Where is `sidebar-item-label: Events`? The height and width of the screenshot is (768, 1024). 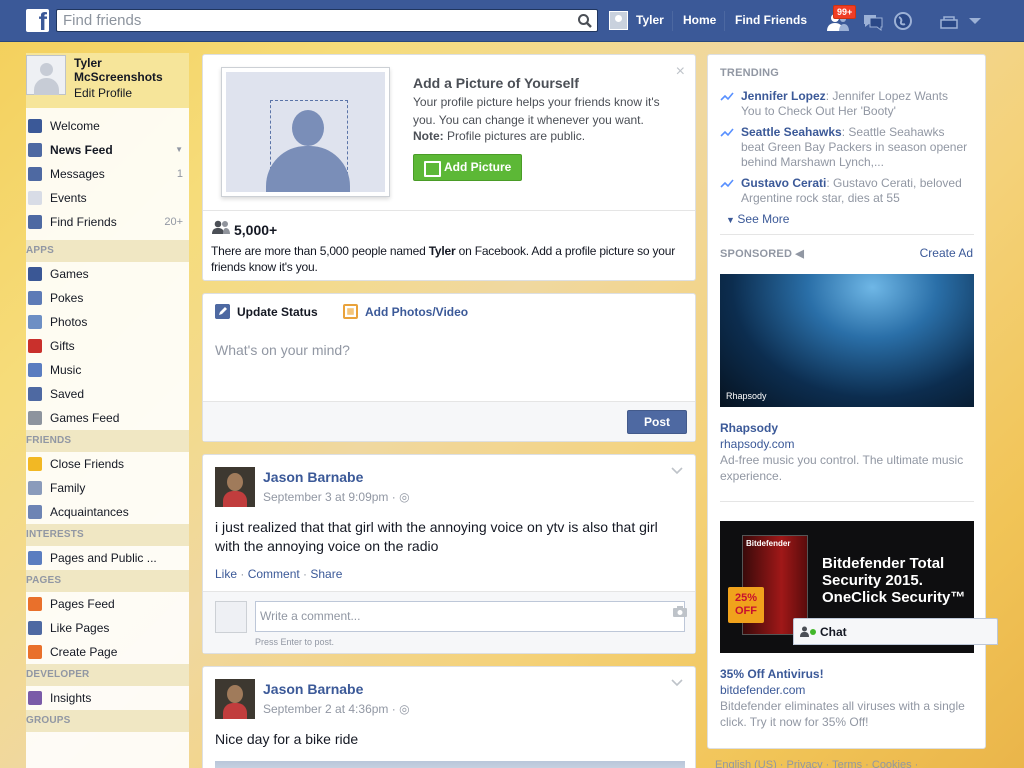
sidebar-item-label: Events is located at coordinates (68, 198).